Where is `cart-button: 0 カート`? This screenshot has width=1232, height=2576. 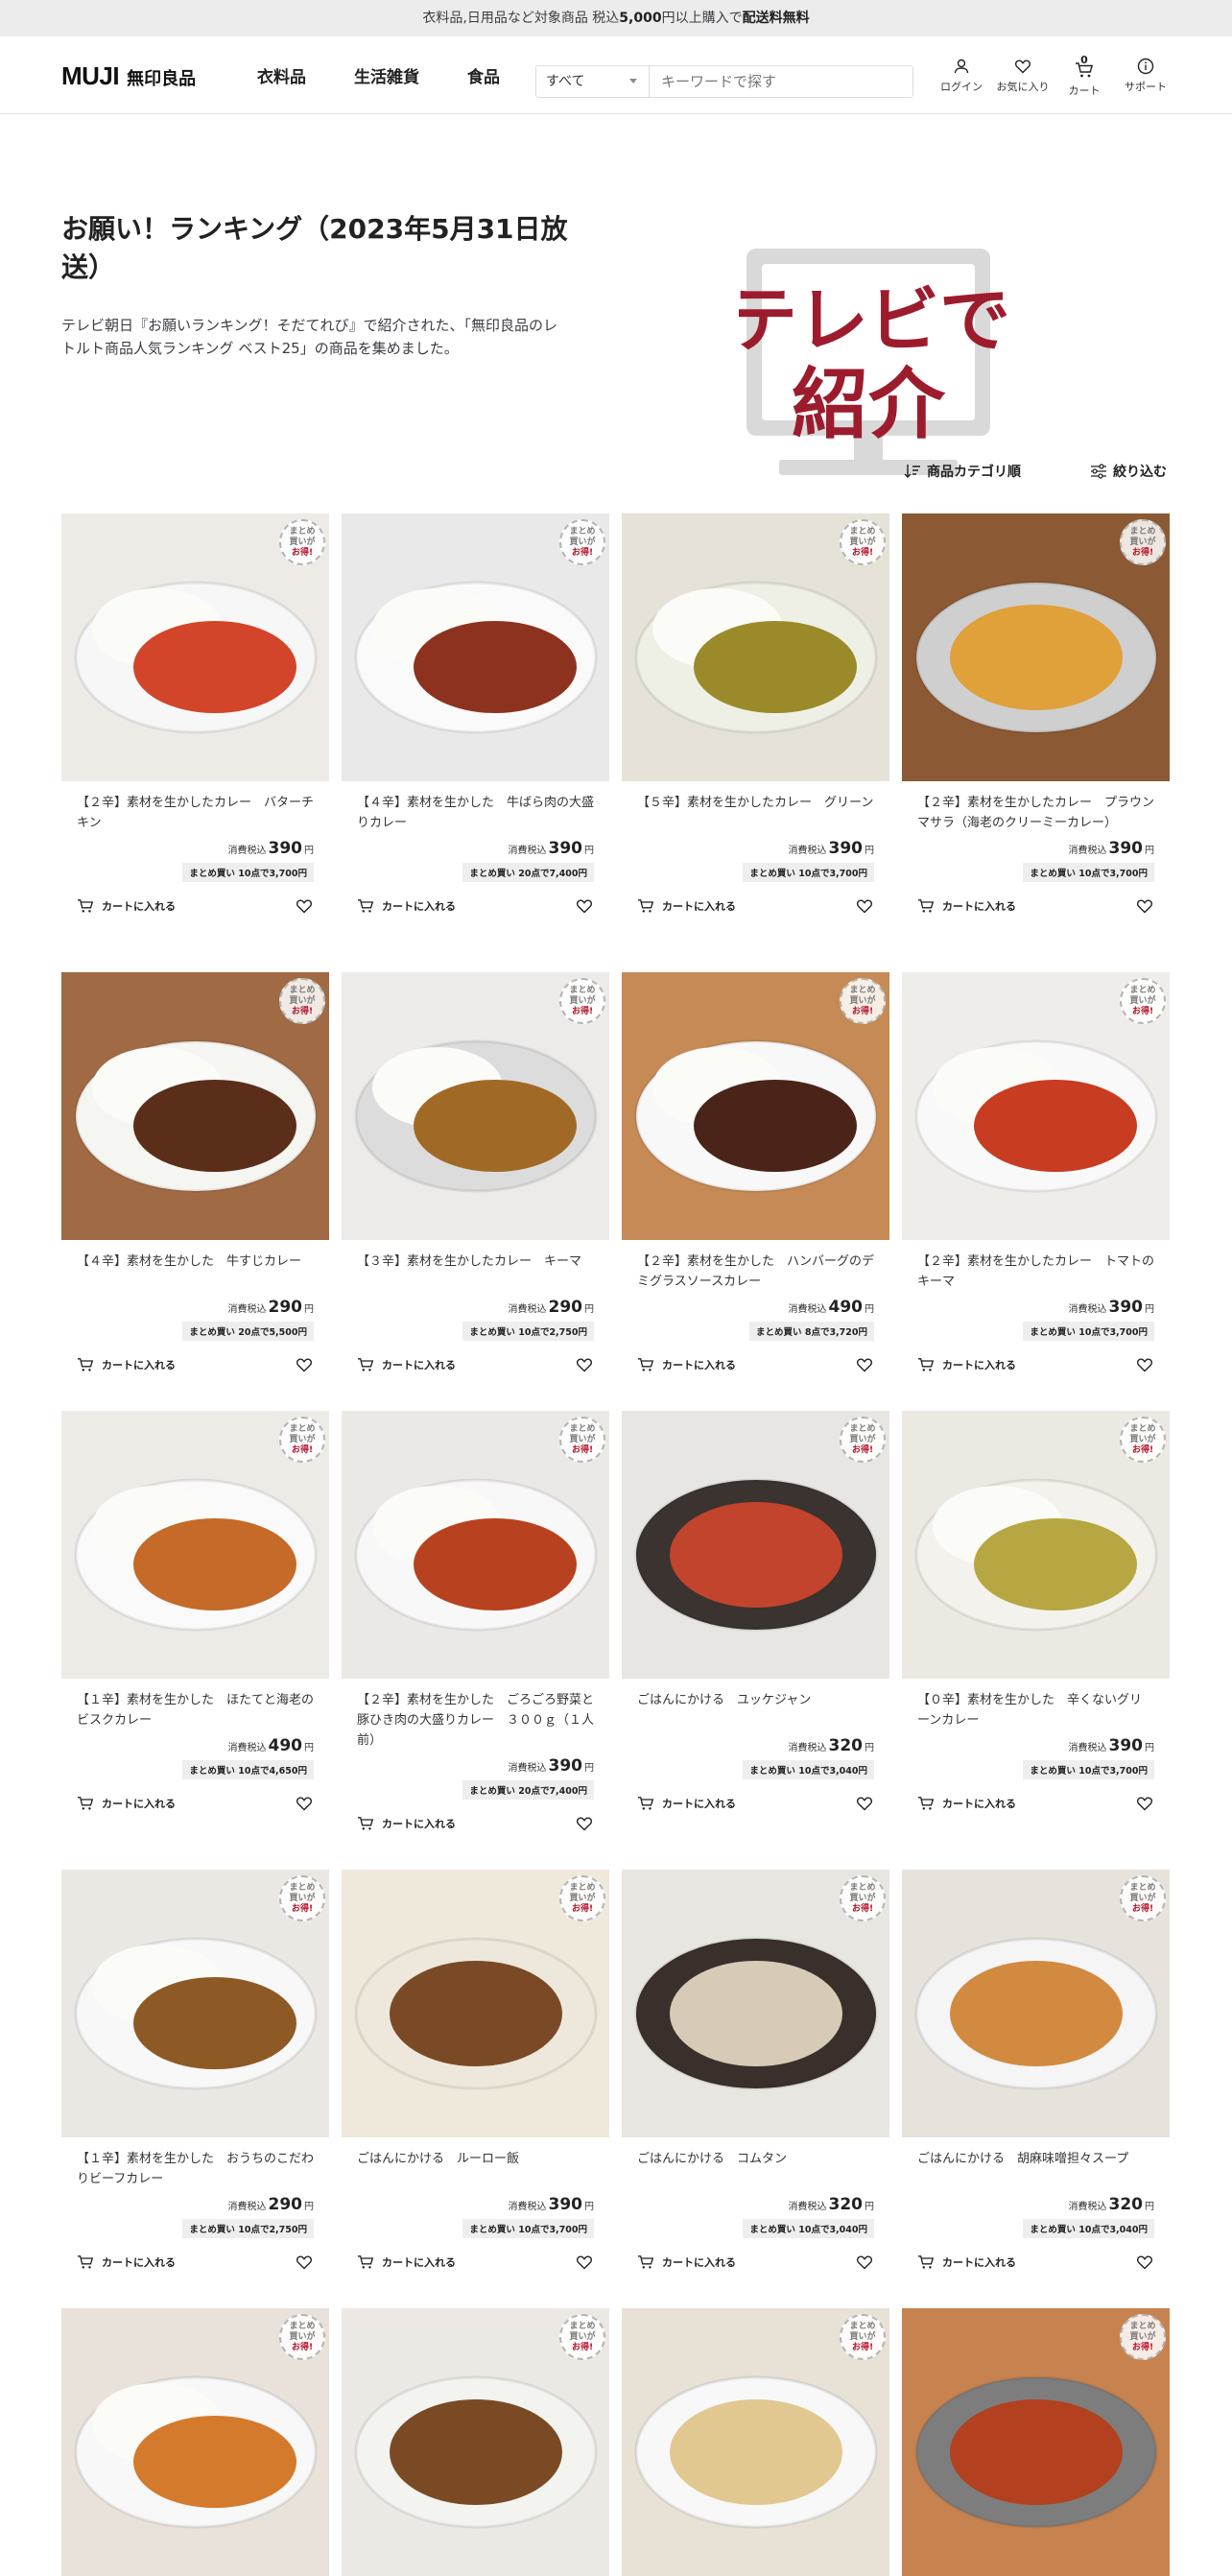 cart-button: 0 カート is located at coordinates (1084, 74).